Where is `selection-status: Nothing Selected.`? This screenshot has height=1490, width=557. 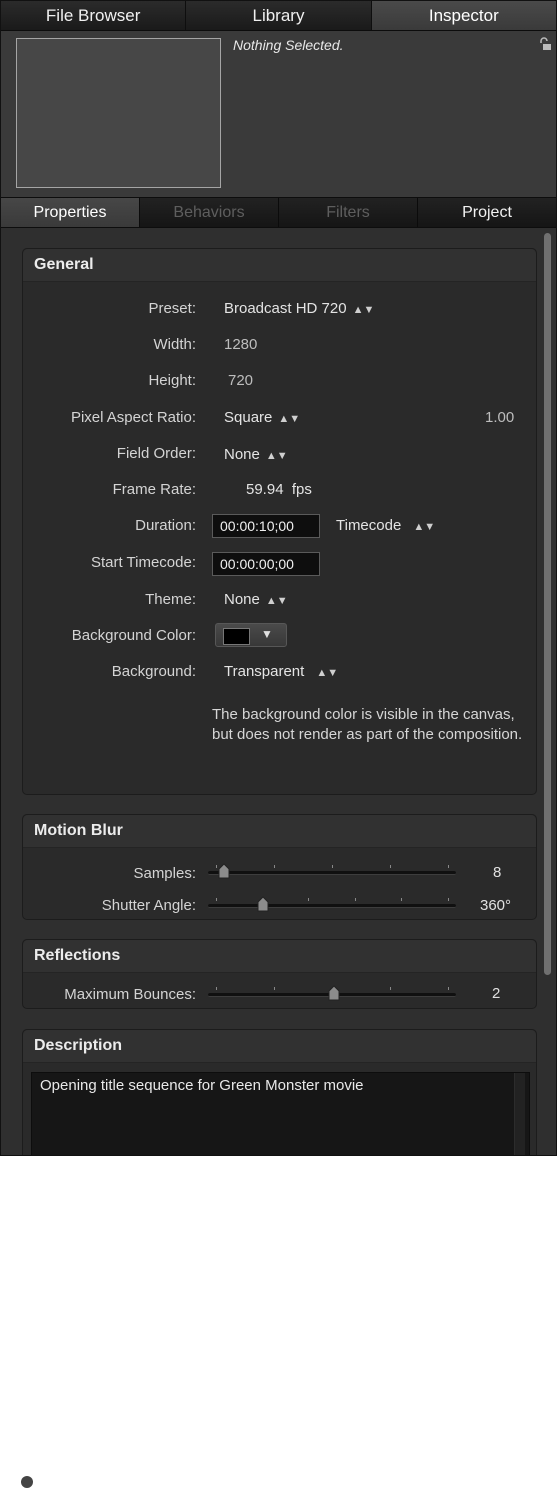 selection-status: Nothing Selected. is located at coordinates (288, 45).